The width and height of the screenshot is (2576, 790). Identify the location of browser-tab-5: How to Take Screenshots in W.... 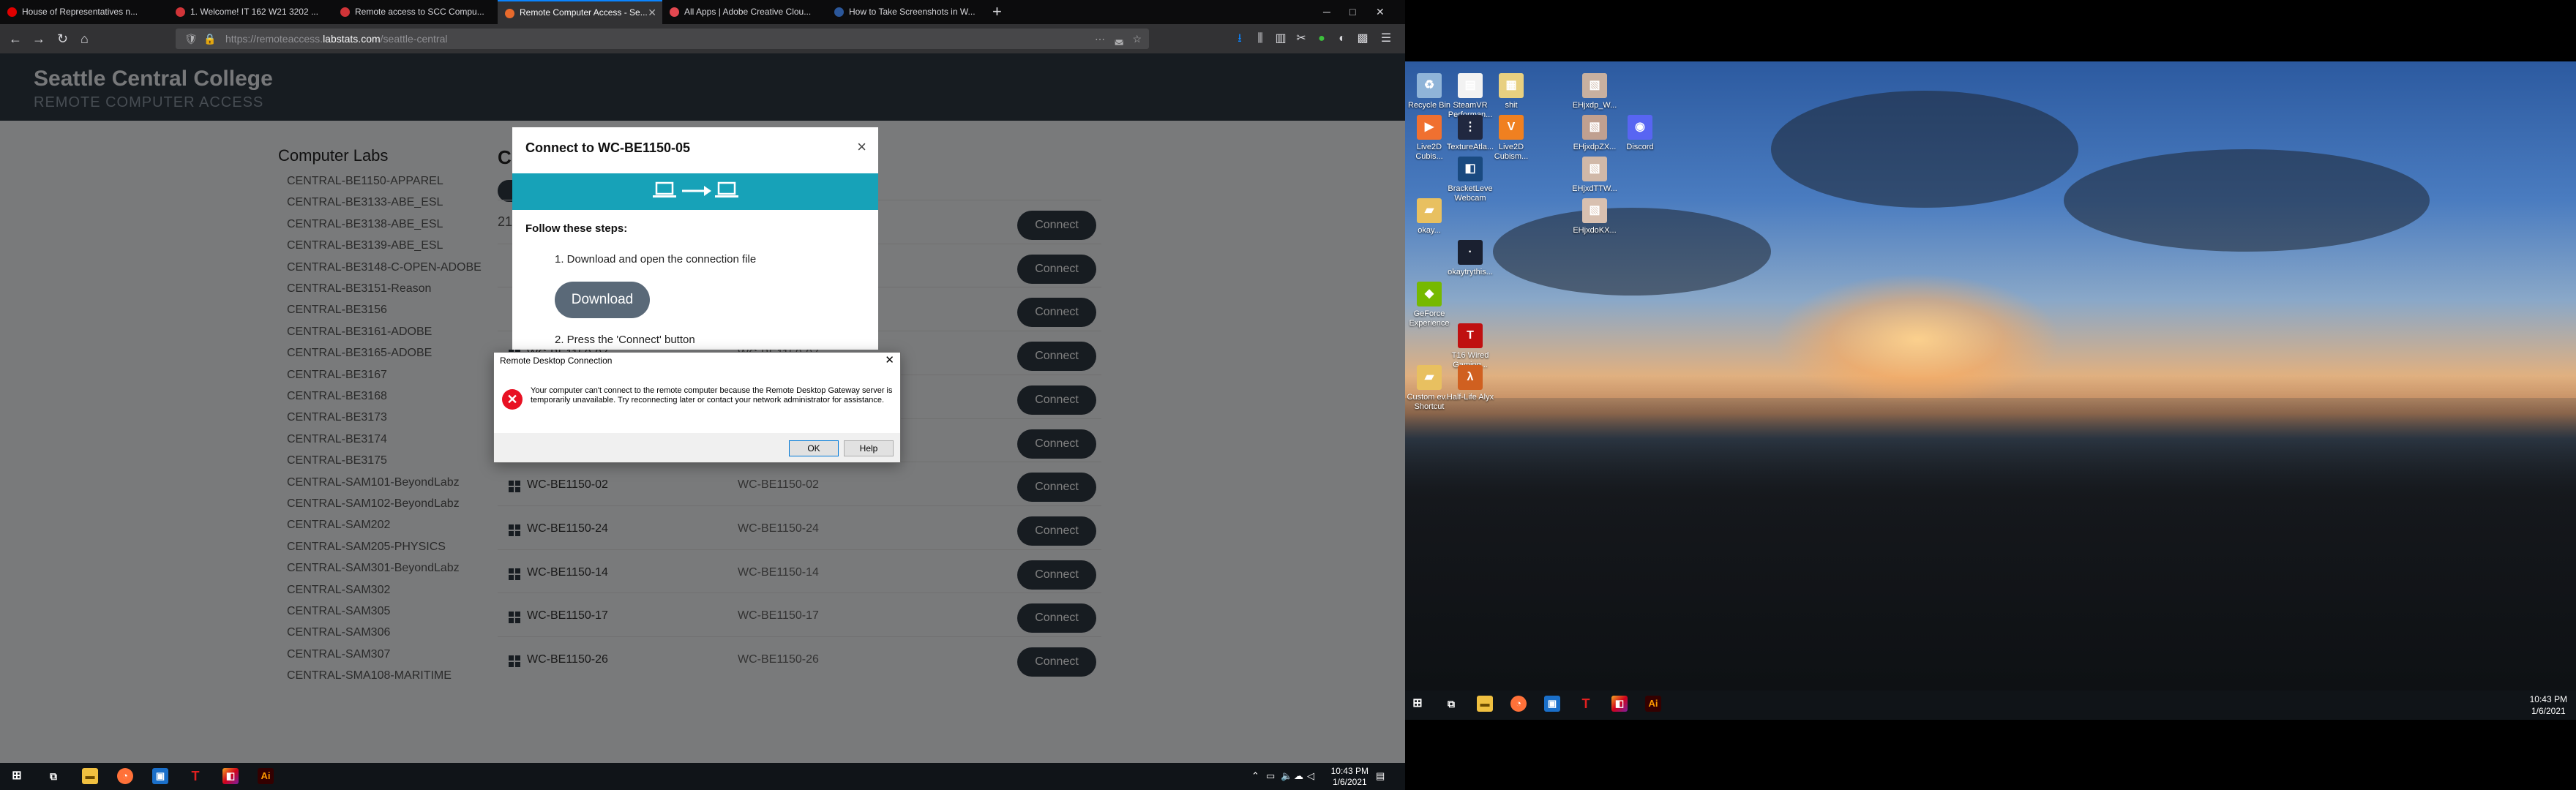
(909, 12).